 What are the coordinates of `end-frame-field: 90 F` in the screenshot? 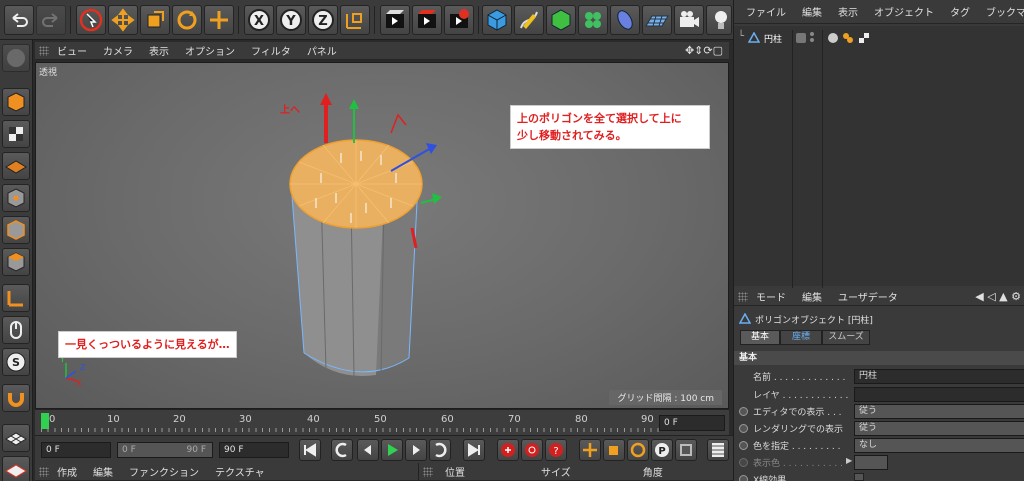 It's located at (254, 450).